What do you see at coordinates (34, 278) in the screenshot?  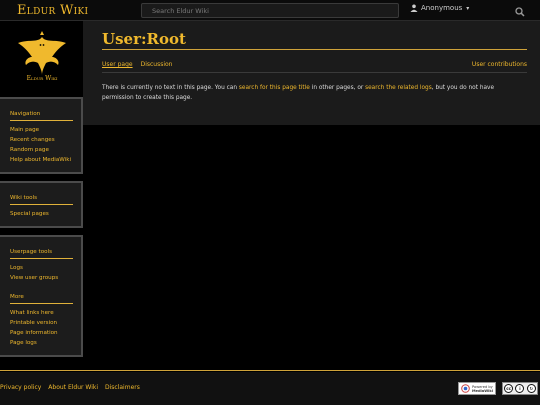 I see `sidebar-item-view-user-groups: View user groups` at bounding box center [34, 278].